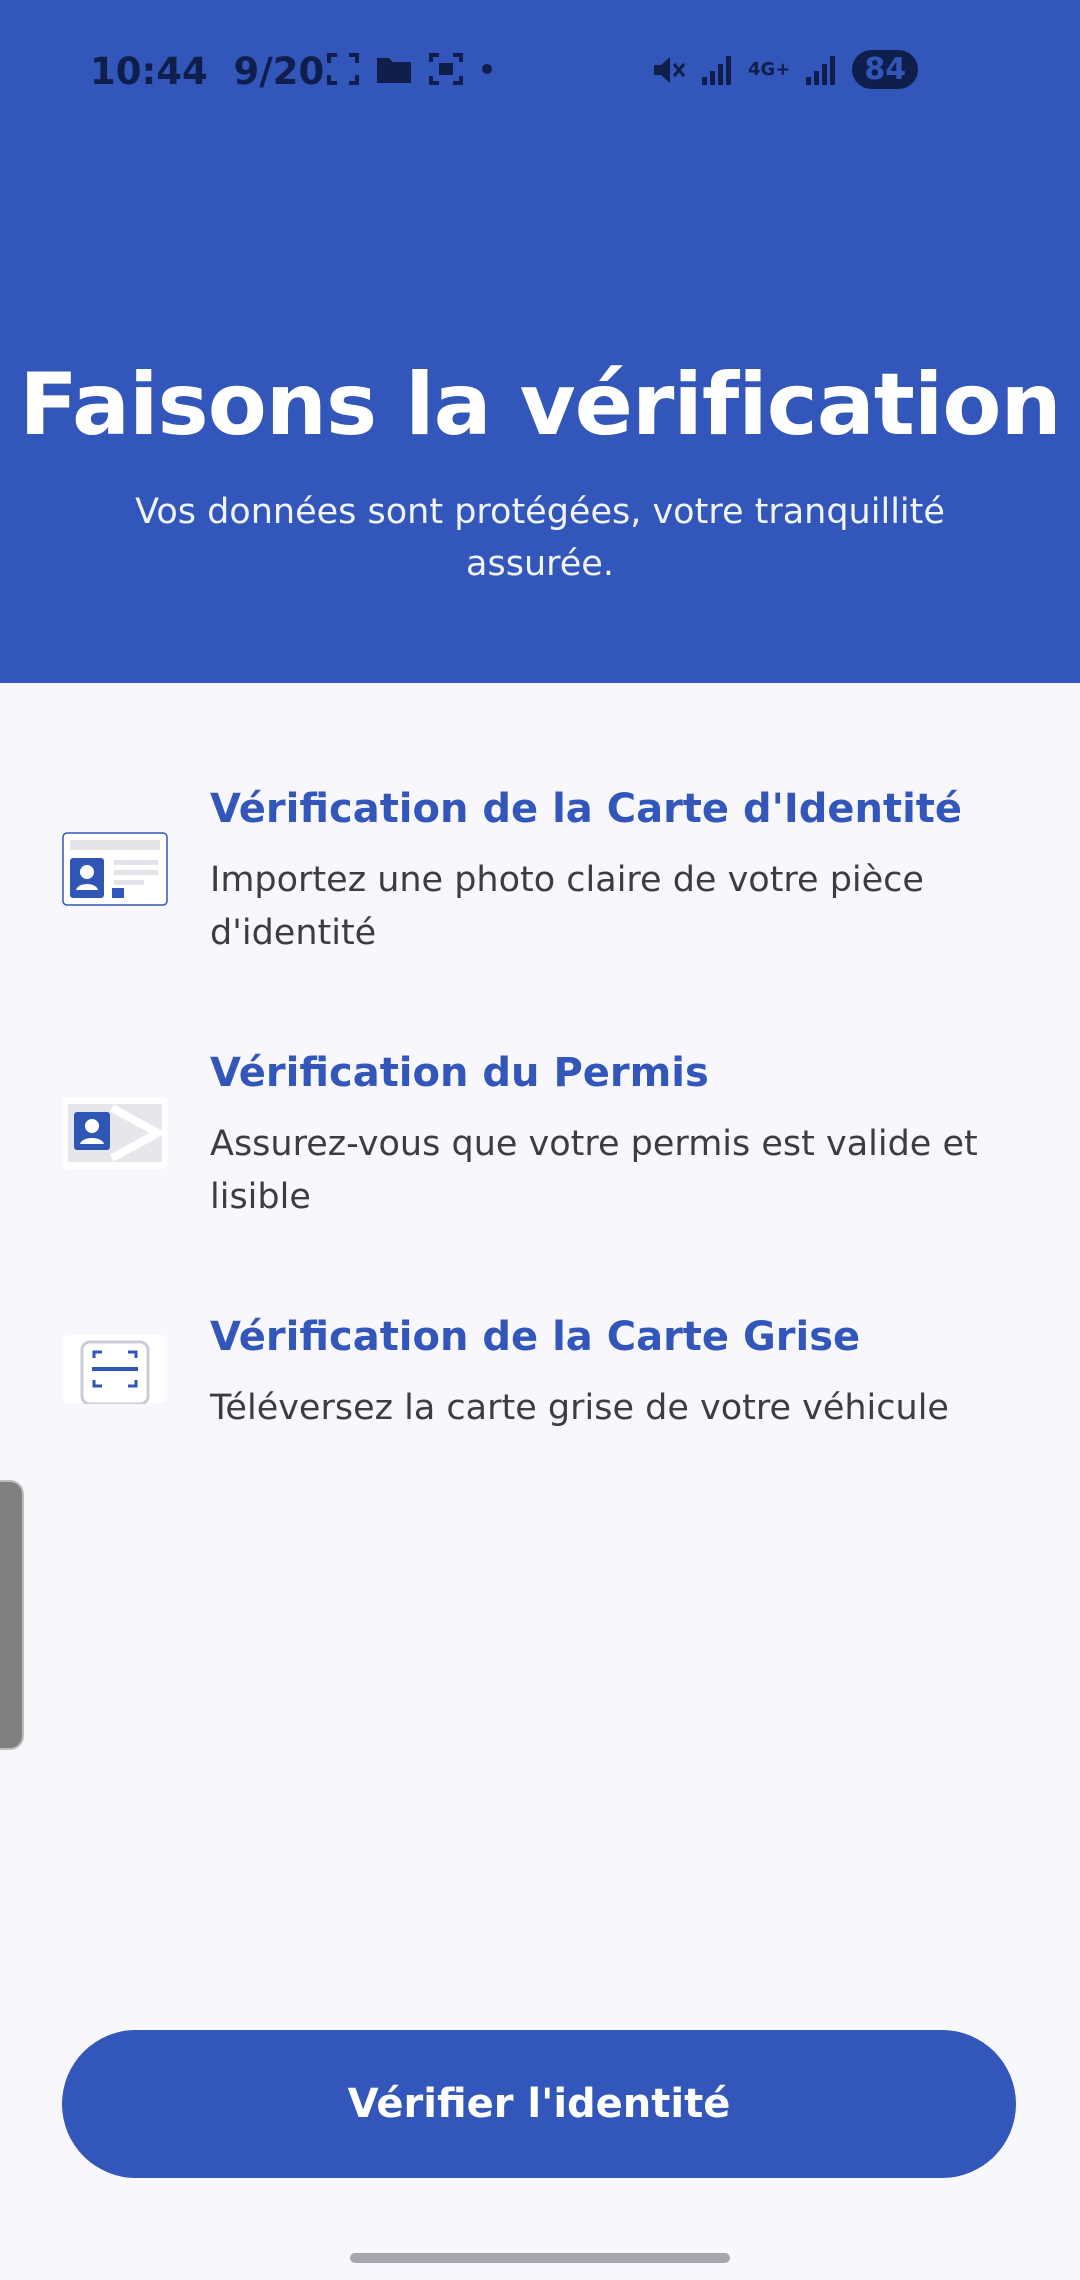  What do you see at coordinates (207, 71) in the screenshot?
I see `status-time: 10:44 9/20` at bounding box center [207, 71].